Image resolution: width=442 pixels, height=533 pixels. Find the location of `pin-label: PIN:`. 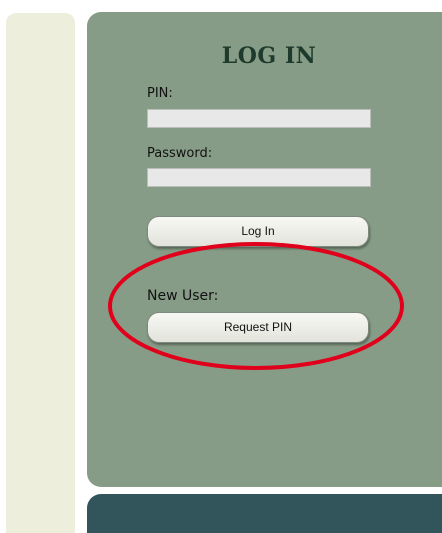

pin-label: PIN: is located at coordinates (160, 93).